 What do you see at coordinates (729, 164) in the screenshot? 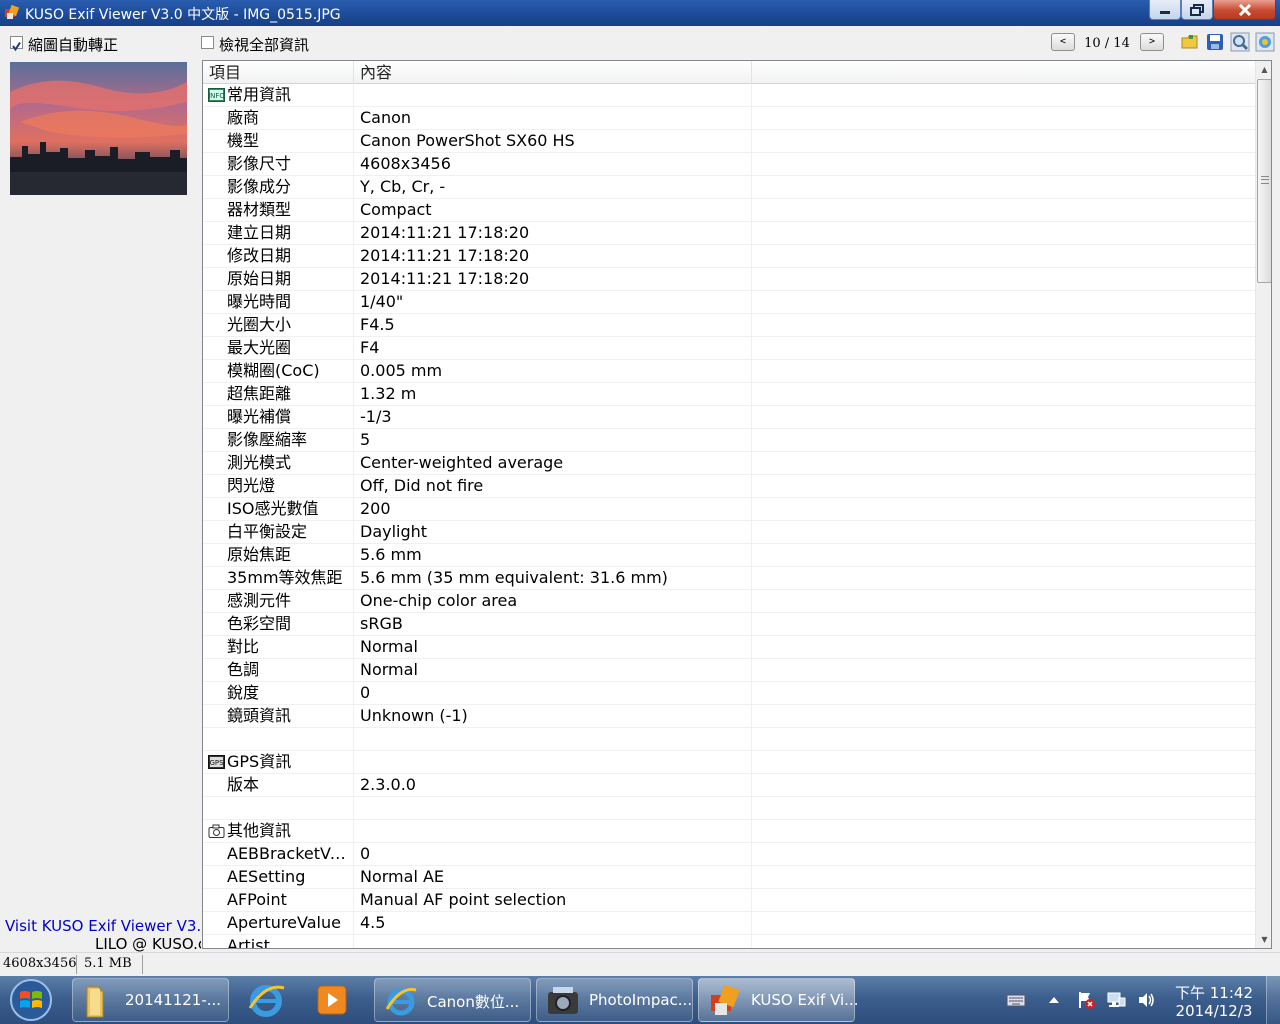
I see `list-item: 影像尺寸 4608x3456` at bounding box center [729, 164].